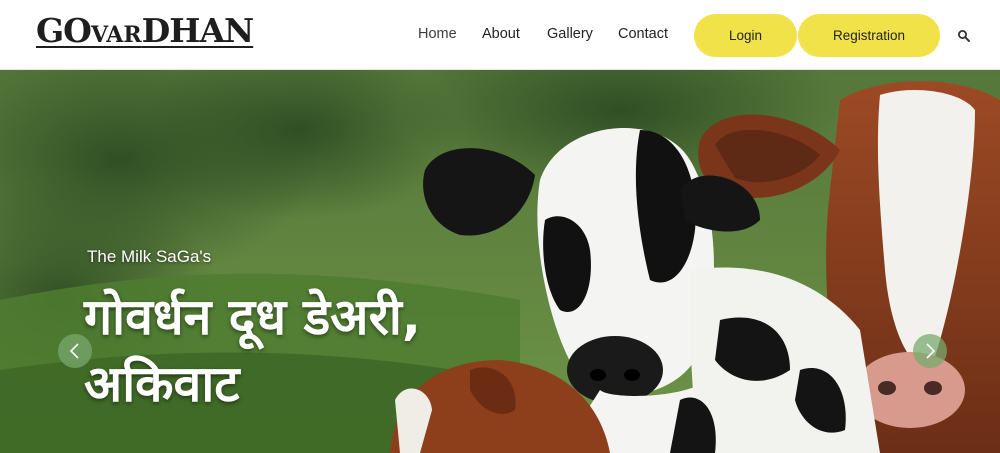 This screenshot has height=453, width=1000. I want to click on nav-gallery: Gallery, so click(570, 34).